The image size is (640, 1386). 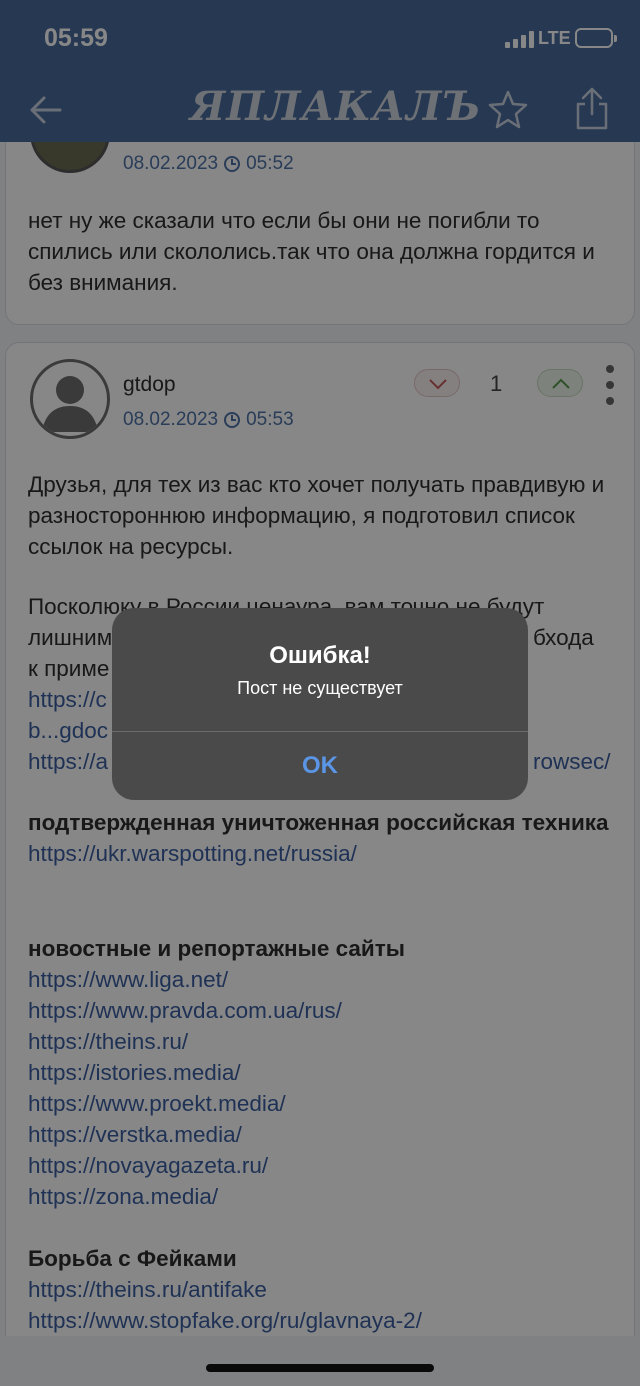 I want to click on home-indicator, so click(x=320, y=1368).